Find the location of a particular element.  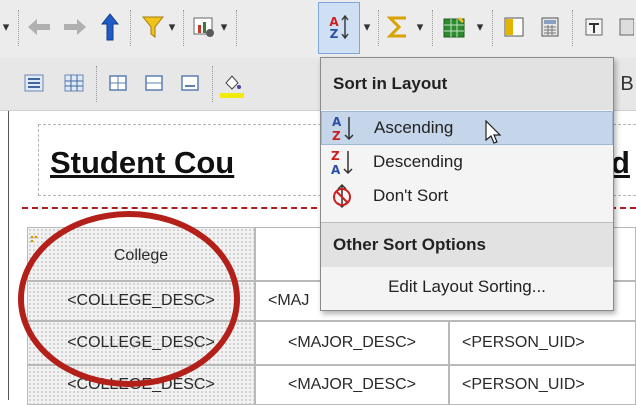

sort-dropdown: ▾ is located at coordinates (367, 27).